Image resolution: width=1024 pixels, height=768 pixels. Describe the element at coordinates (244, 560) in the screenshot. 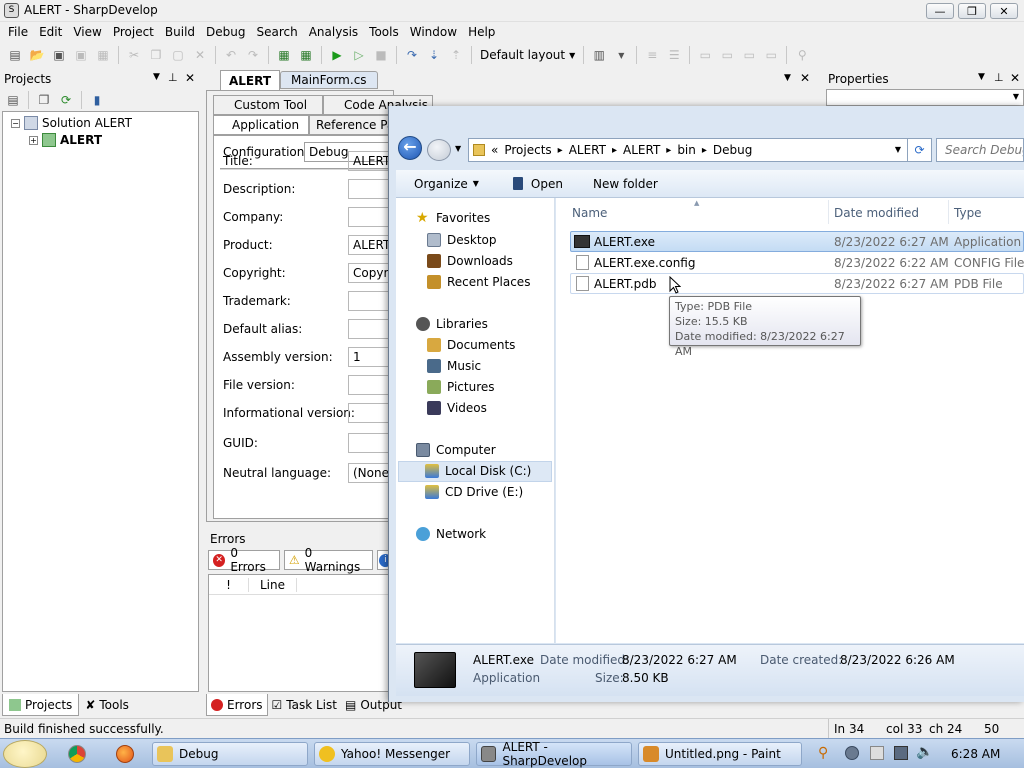

I see `errors-filter-button: ✕ 0 Errors` at that location.